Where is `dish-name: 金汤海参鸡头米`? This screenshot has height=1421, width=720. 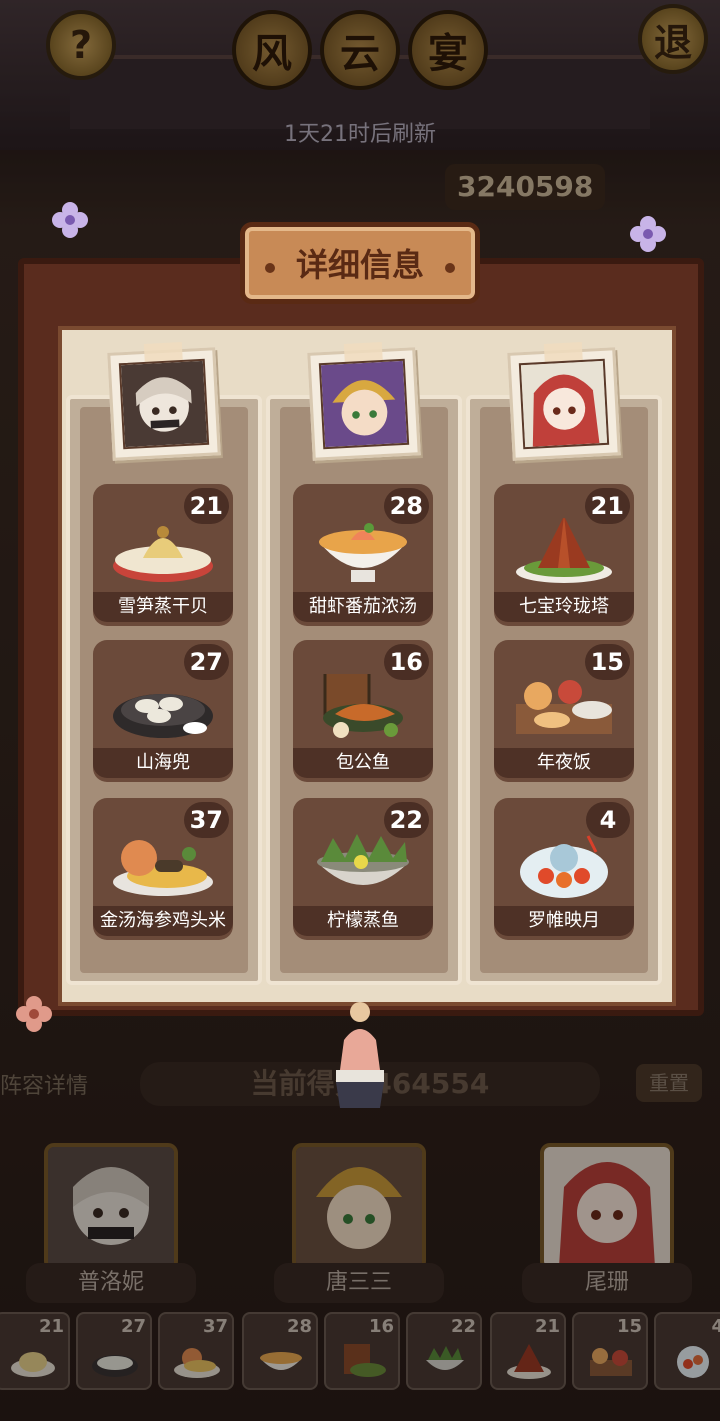
dish-name: 金汤海参鸡头米 is located at coordinates (163, 921).